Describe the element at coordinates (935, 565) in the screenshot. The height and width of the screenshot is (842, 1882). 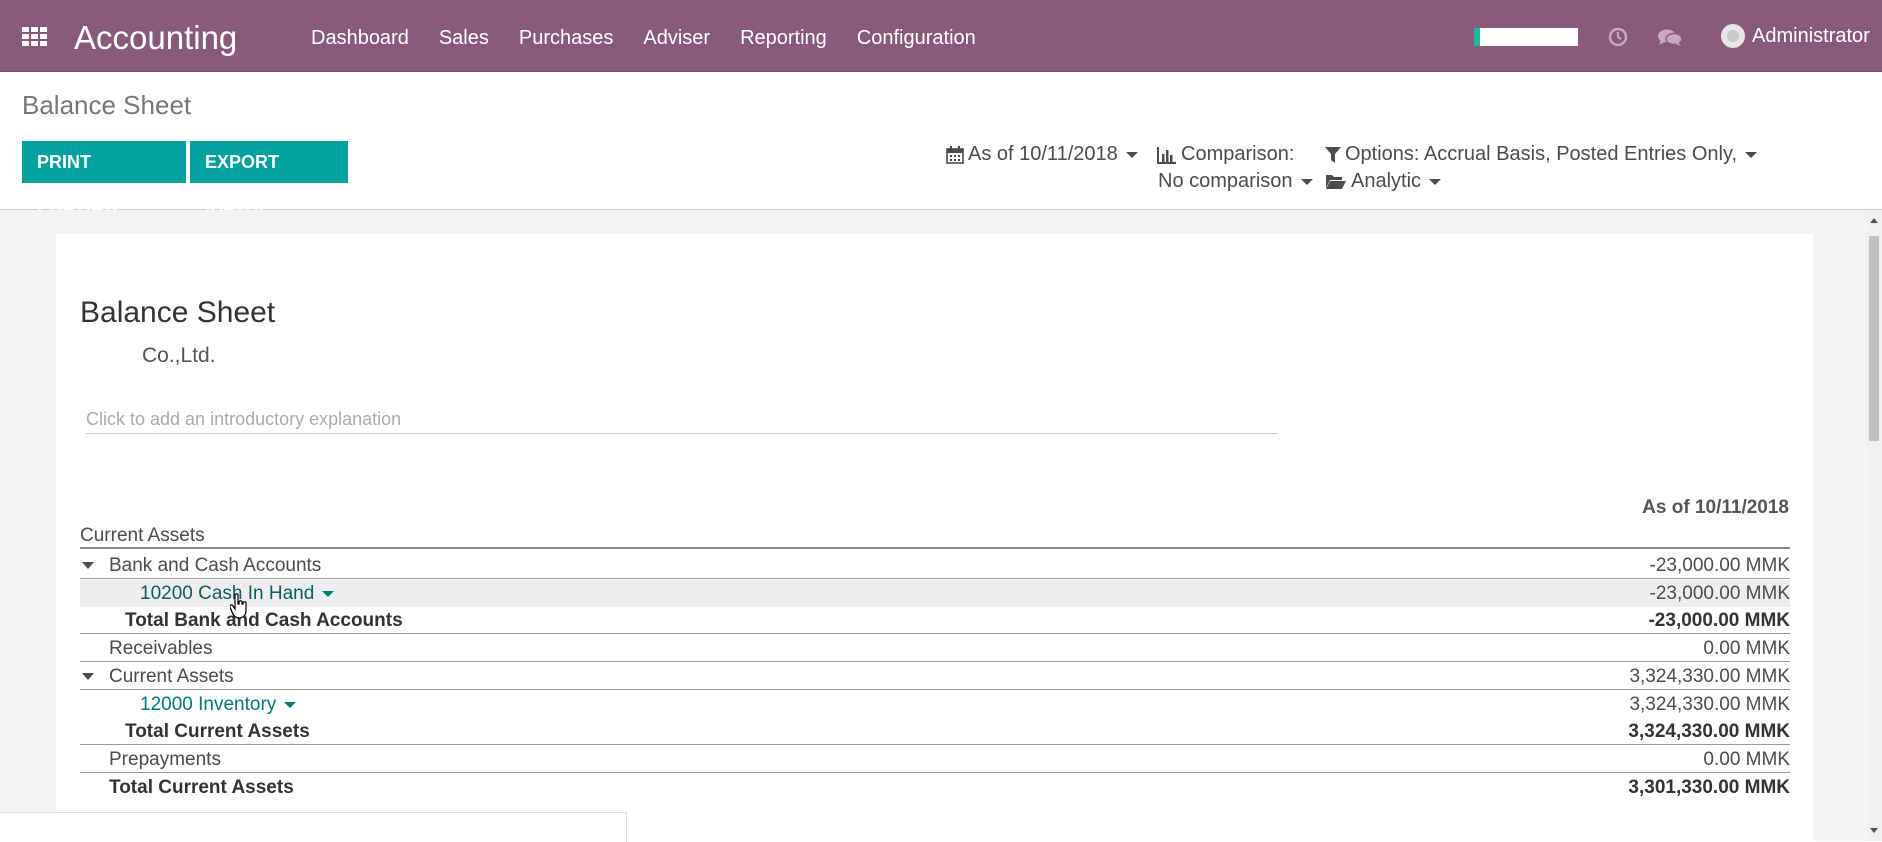
I see `table-row: Bank and Cash Accounts -23,000.00 MMK` at that location.